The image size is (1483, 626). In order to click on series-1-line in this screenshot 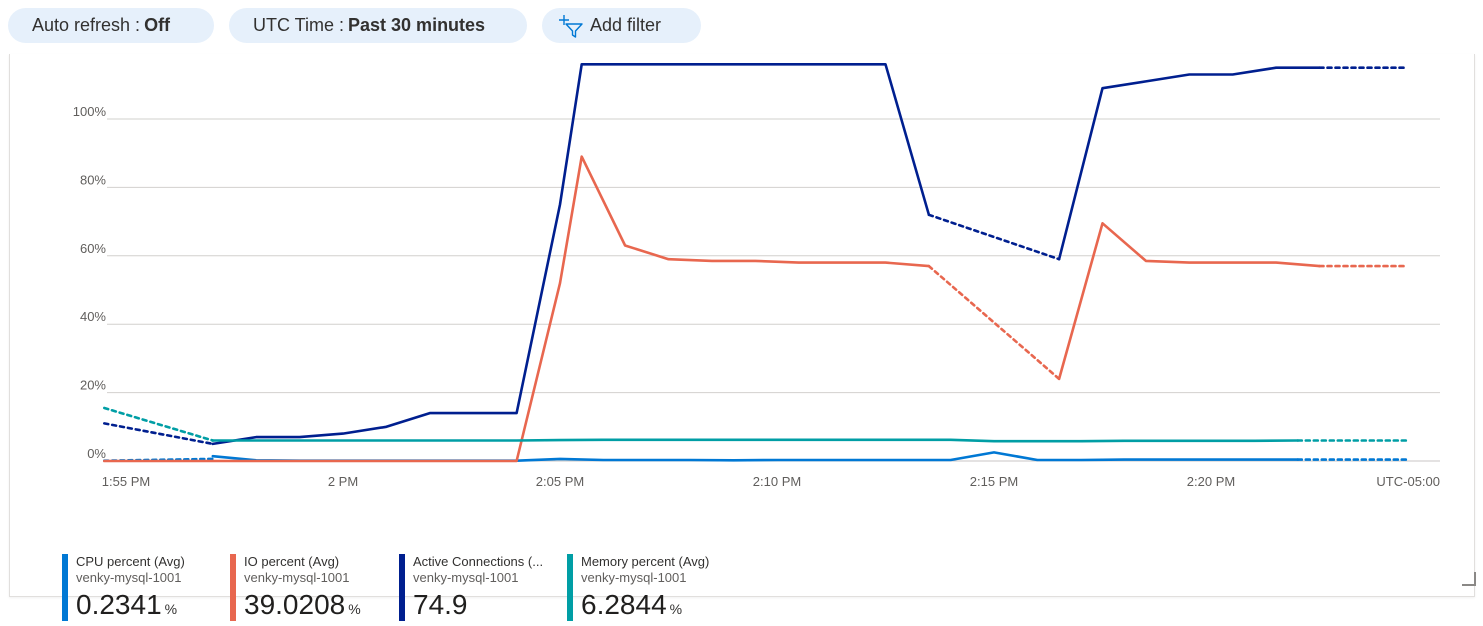, I will do `click(1189, 301)`.